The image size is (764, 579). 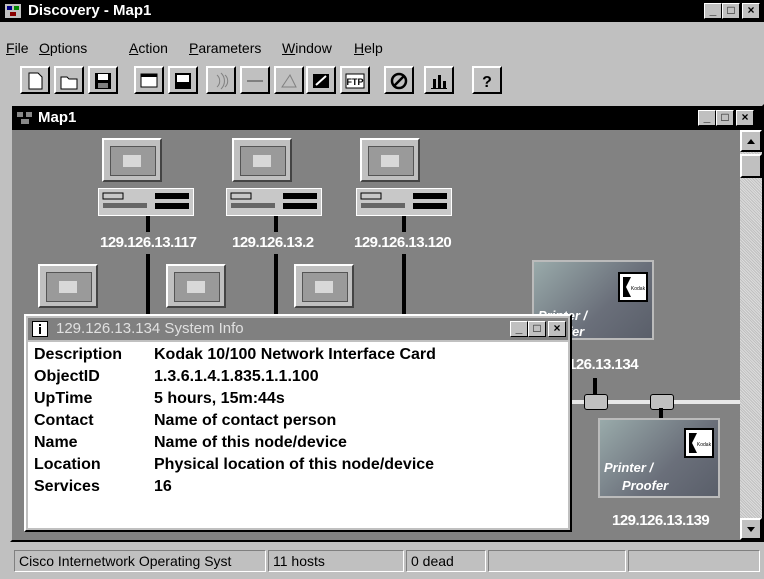 I want to click on close-icon: ×, so click(x=751, y=10).